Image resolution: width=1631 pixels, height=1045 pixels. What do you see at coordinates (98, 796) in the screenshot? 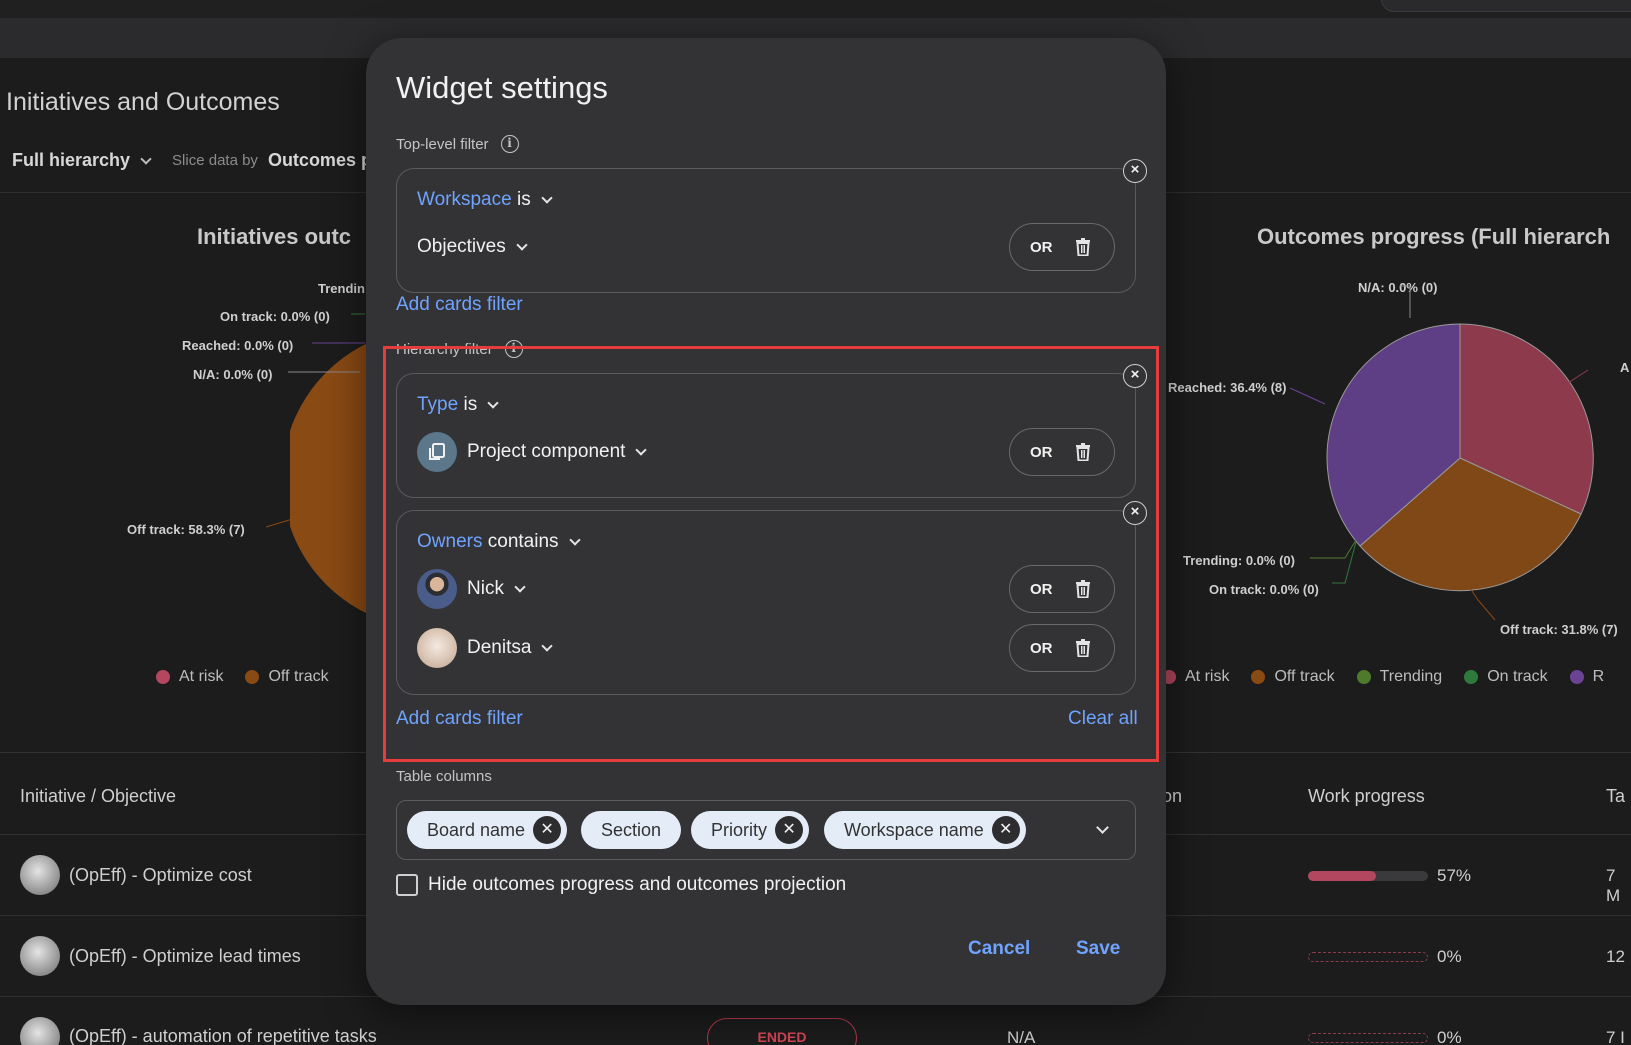
I see `column-header-initiative: Initiative / Objective` at bounding box center [98, 796].